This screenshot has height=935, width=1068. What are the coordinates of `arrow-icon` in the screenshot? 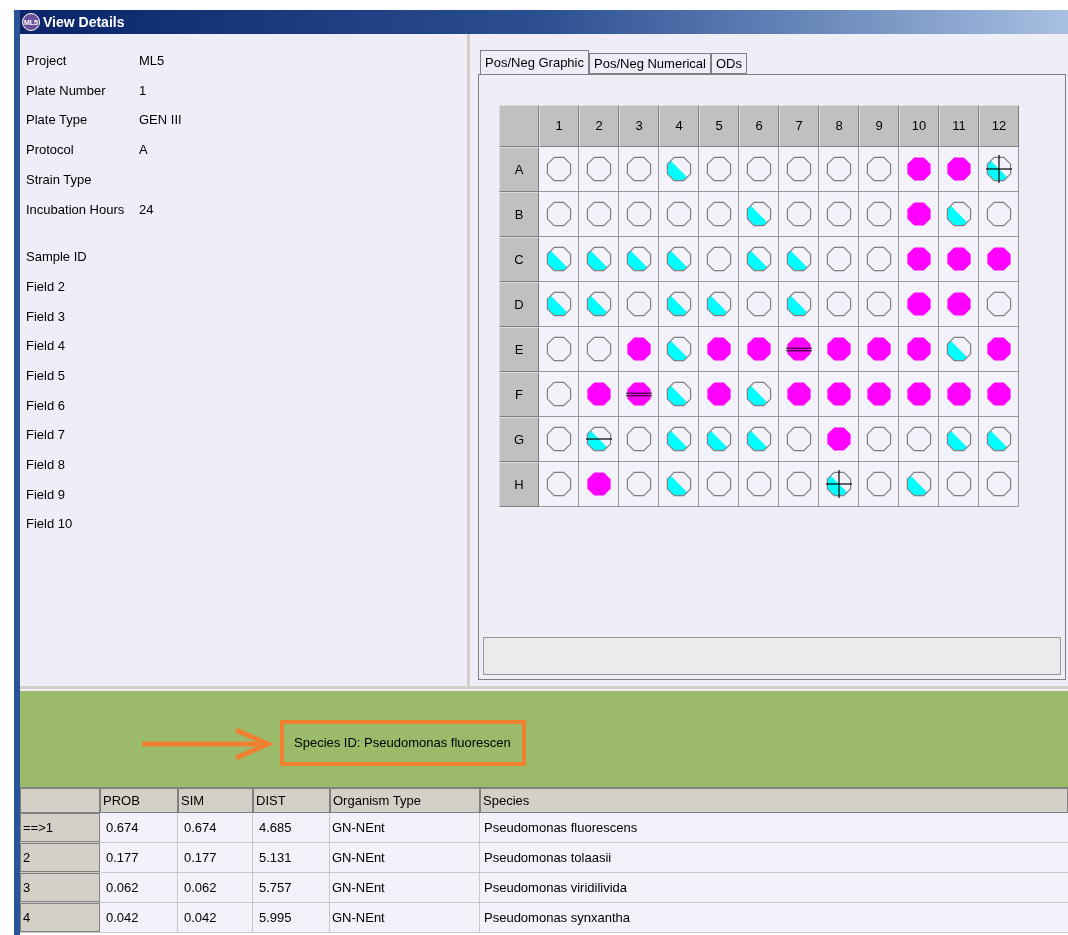 It's located at (208, 744).